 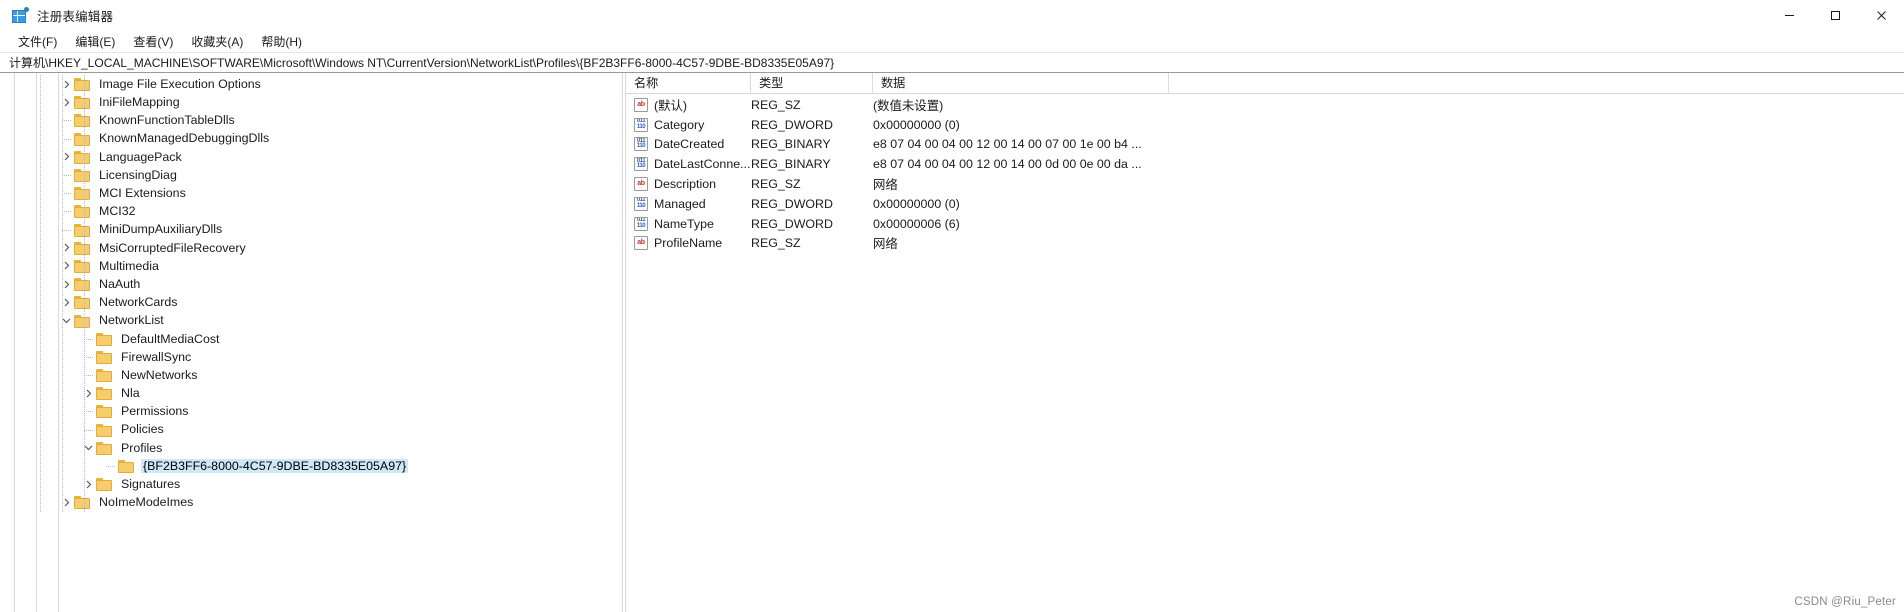 What do you see at coordinates (1789, 15) in the screenshot?
I see `minimize-icon` at bounding box center [1789, 15].